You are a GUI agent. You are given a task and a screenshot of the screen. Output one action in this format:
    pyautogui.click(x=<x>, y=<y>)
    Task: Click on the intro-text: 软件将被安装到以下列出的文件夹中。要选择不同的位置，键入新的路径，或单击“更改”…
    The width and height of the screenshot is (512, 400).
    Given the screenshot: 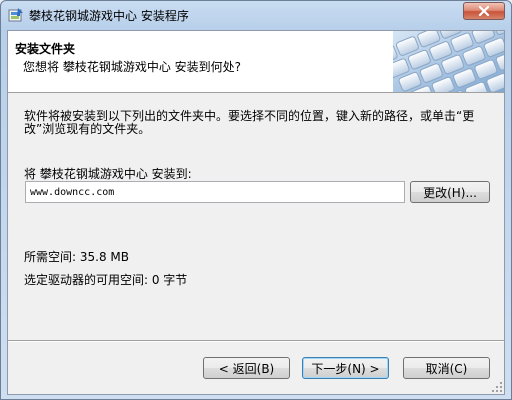 What is the action you would take?
    pyautogui.click(x=249, y=122)
    